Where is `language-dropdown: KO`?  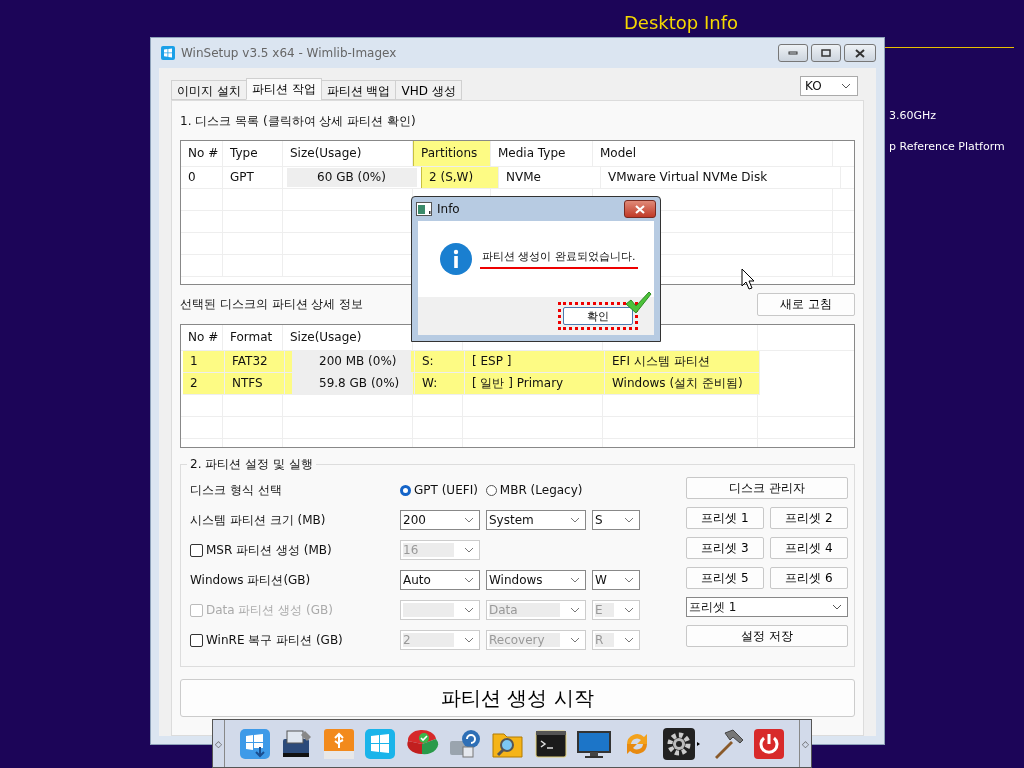 language-dropdown: KO is located at coordinates (829, 86).